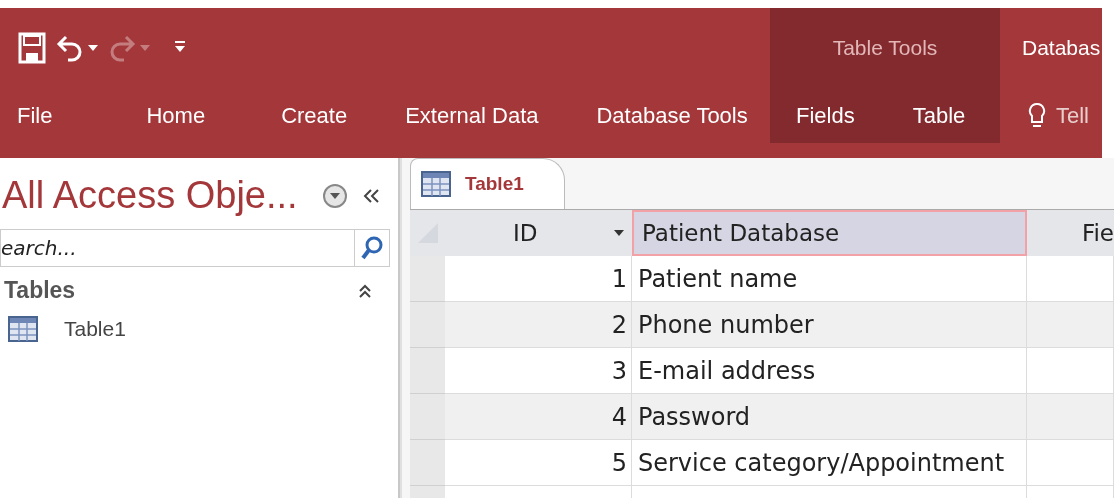  I want to click on column-header: Patient Database, so click(829, 233).